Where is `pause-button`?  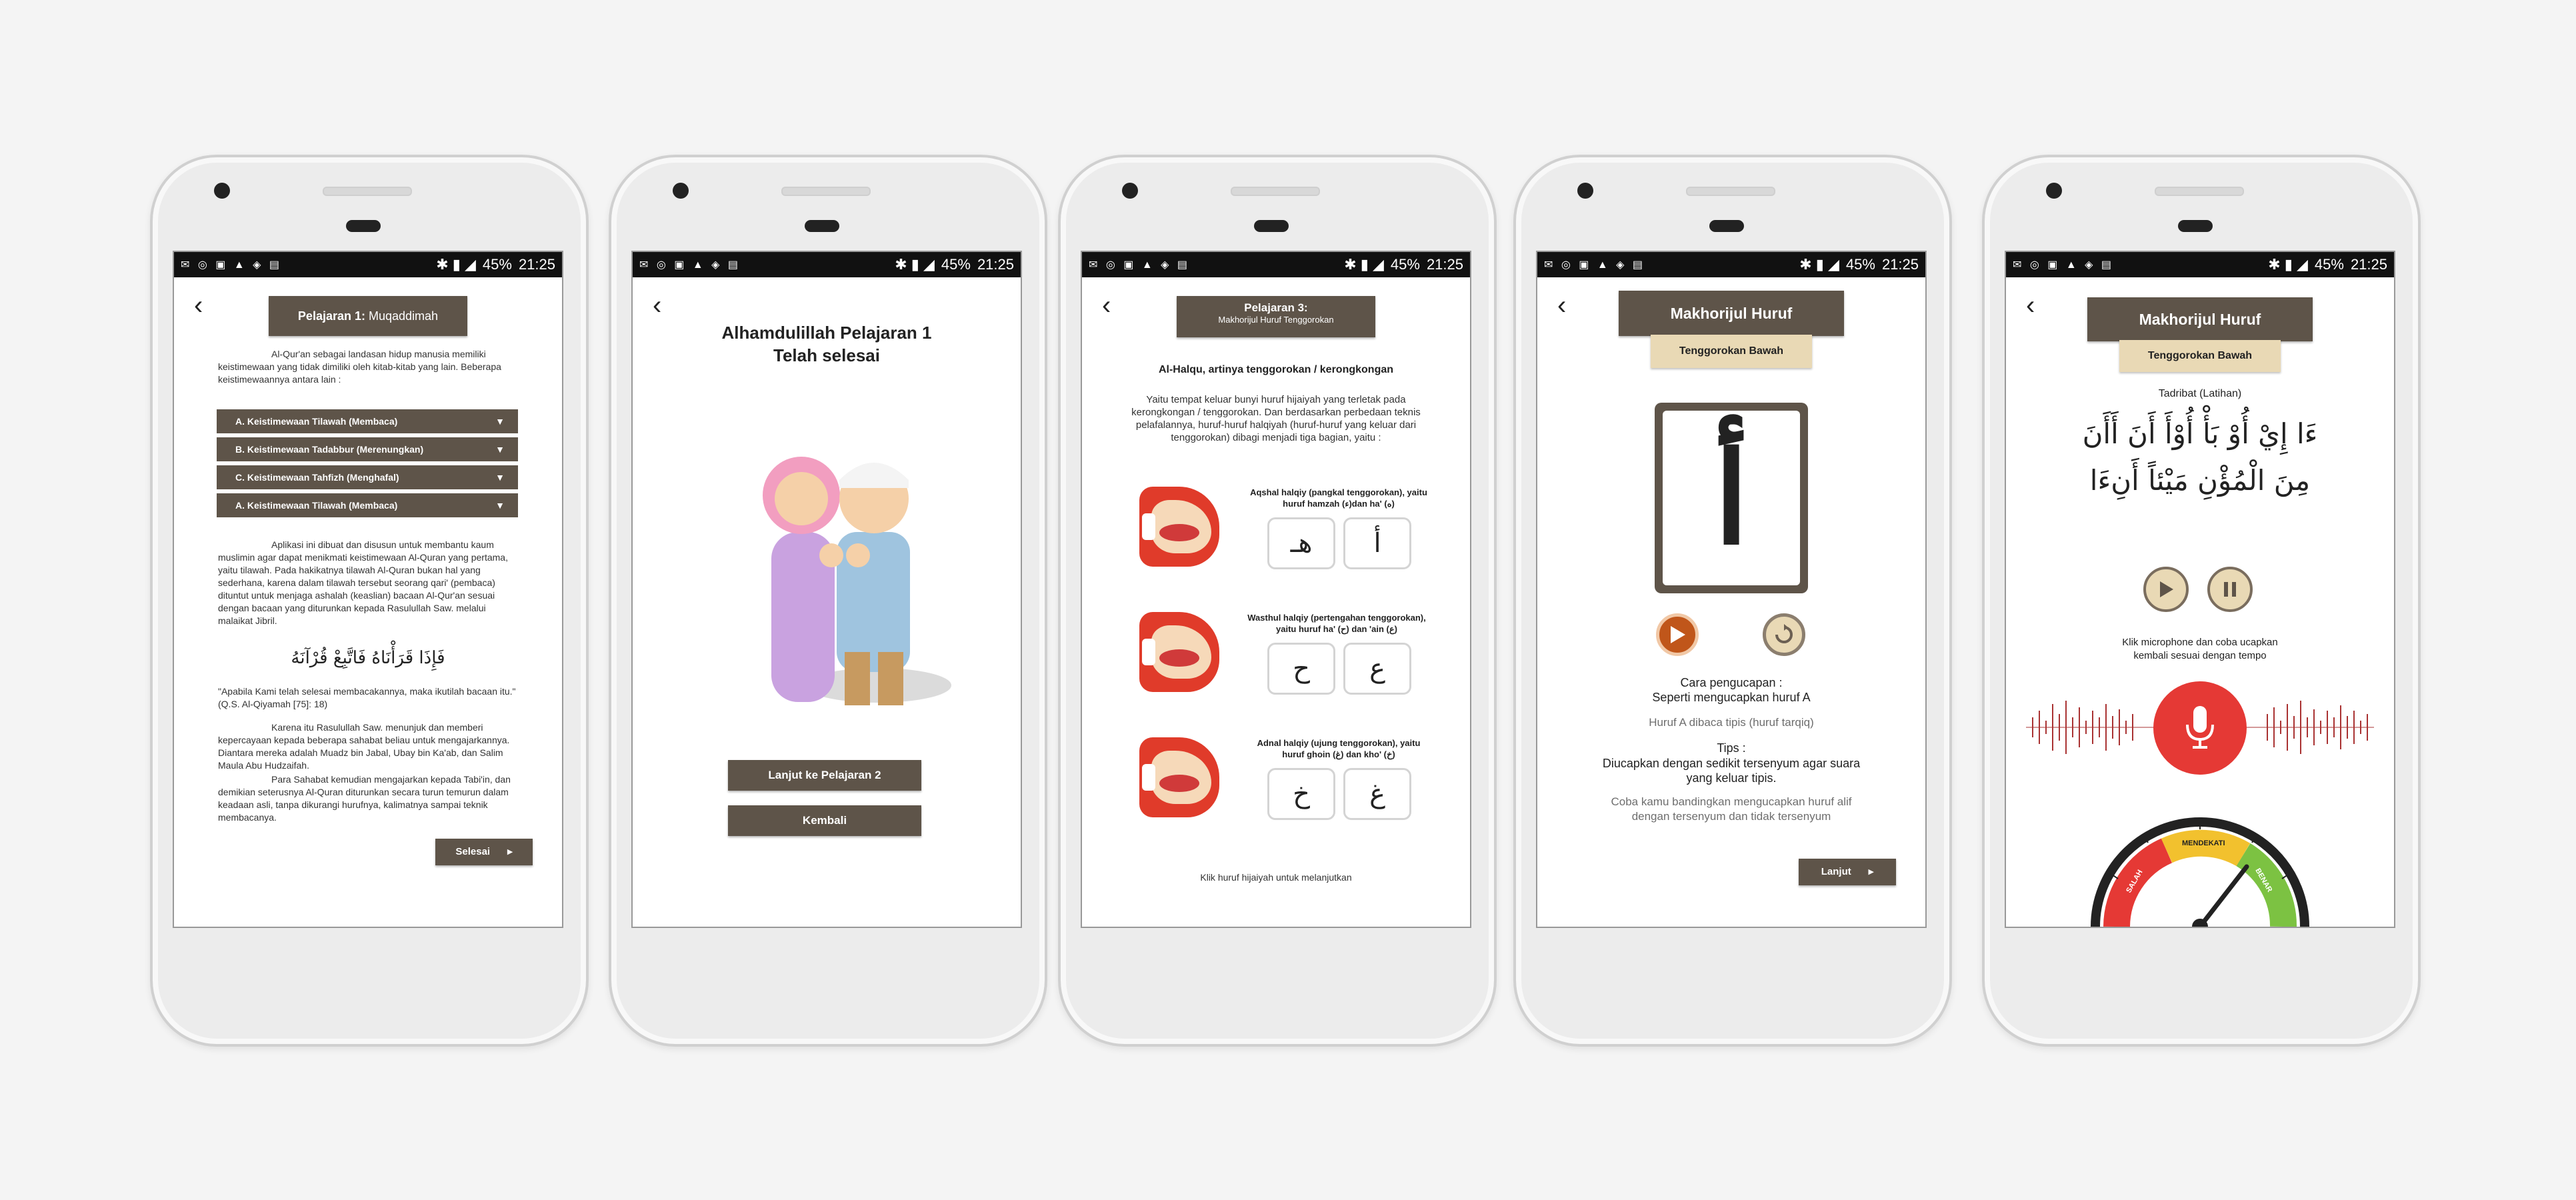
pause-button is located at coordinates (2230, 589).